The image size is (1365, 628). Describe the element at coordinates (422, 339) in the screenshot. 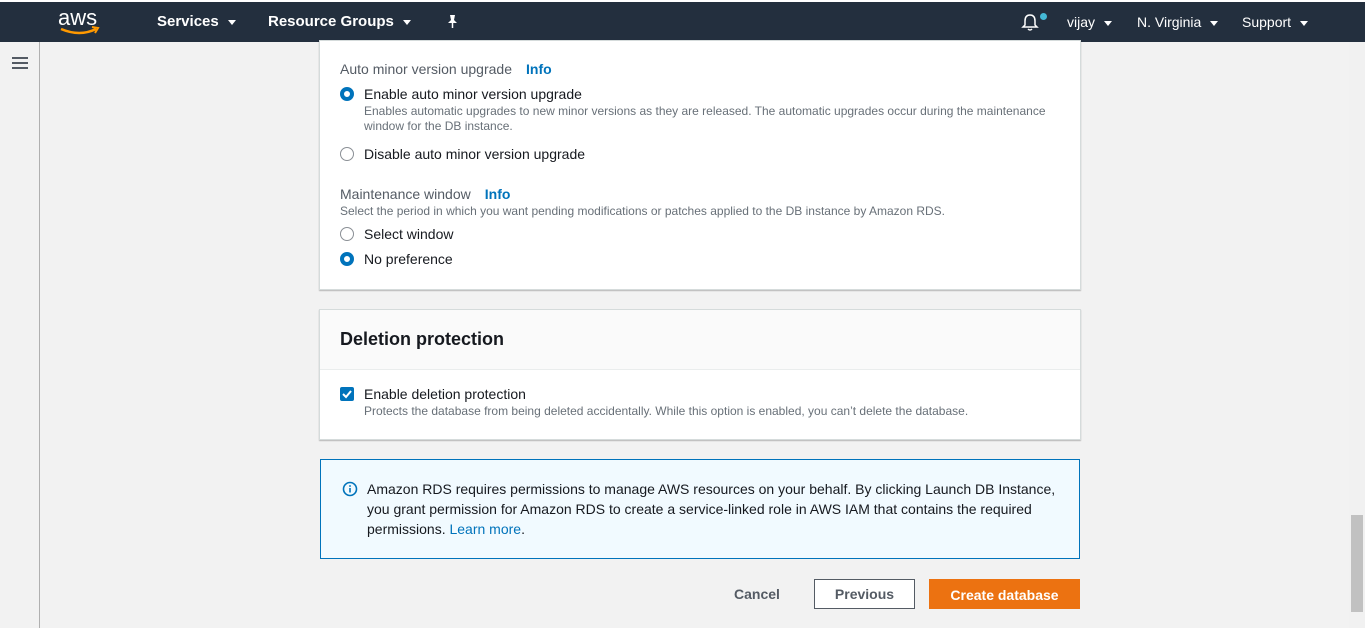

I see `deletion-protection-heading: Deletion protection` at that location.